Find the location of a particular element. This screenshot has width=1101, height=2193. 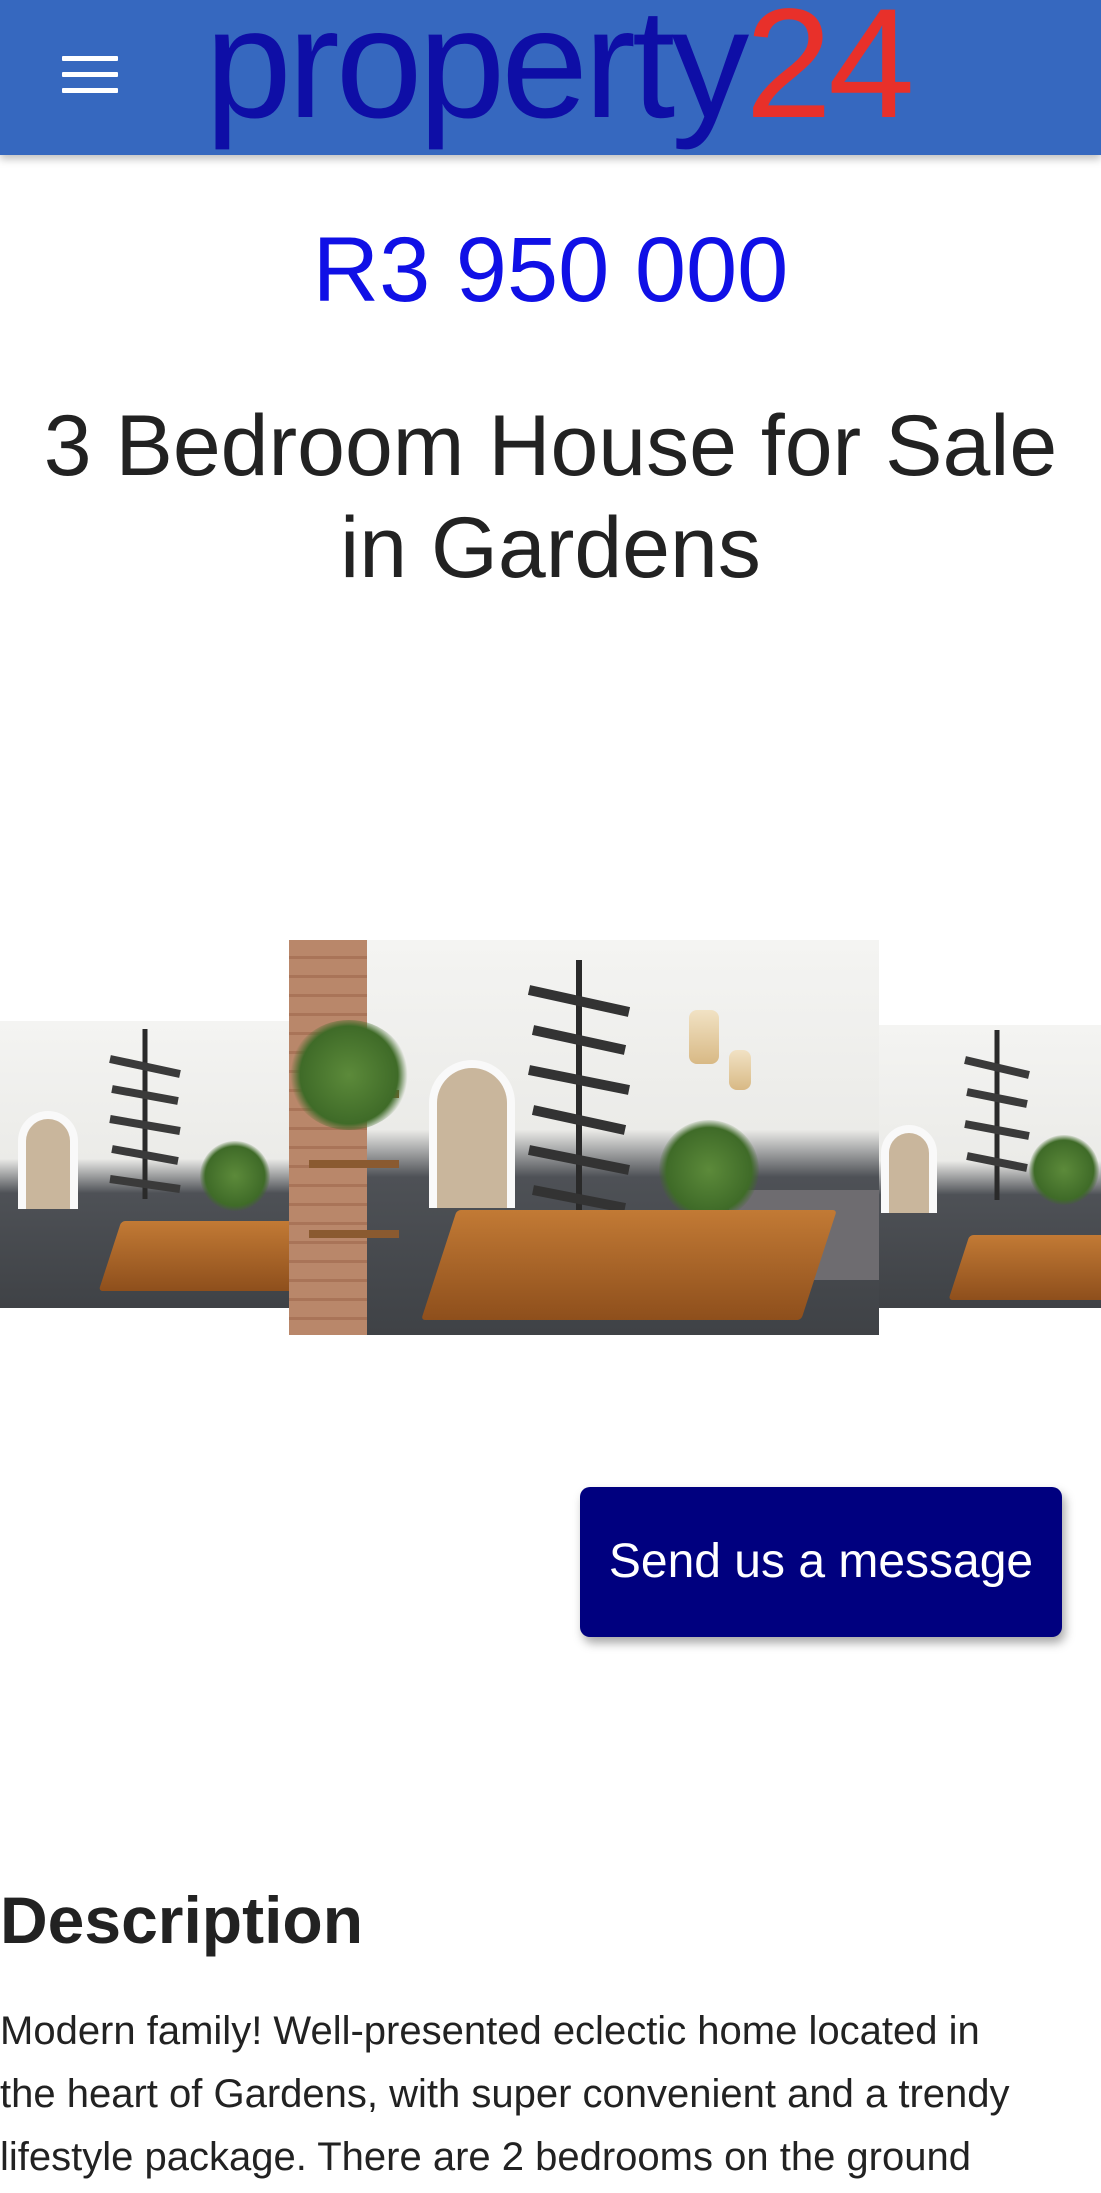

listing-price: R3 950 000 is located at coordinates (550, 270).